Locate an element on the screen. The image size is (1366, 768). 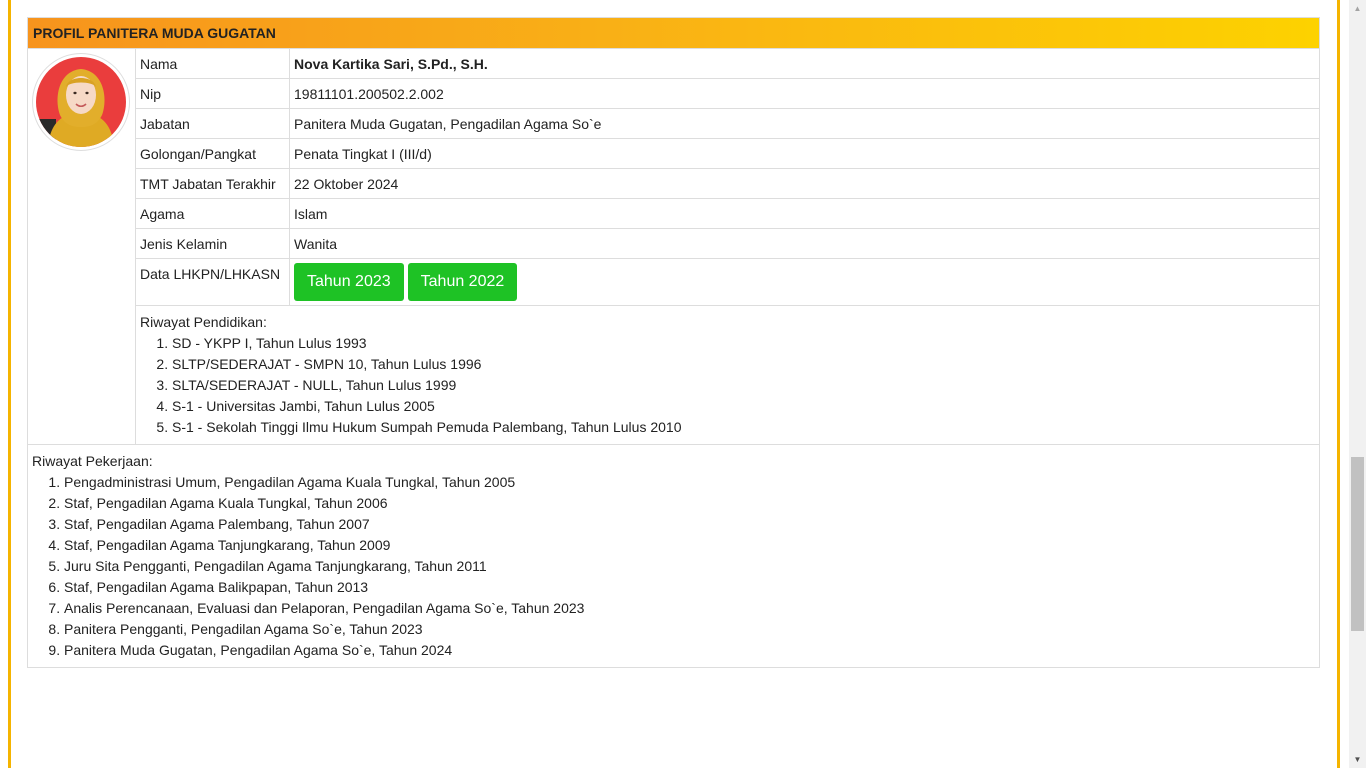
field-row-agama: Agama Islam is located at coordinates (727, 214).